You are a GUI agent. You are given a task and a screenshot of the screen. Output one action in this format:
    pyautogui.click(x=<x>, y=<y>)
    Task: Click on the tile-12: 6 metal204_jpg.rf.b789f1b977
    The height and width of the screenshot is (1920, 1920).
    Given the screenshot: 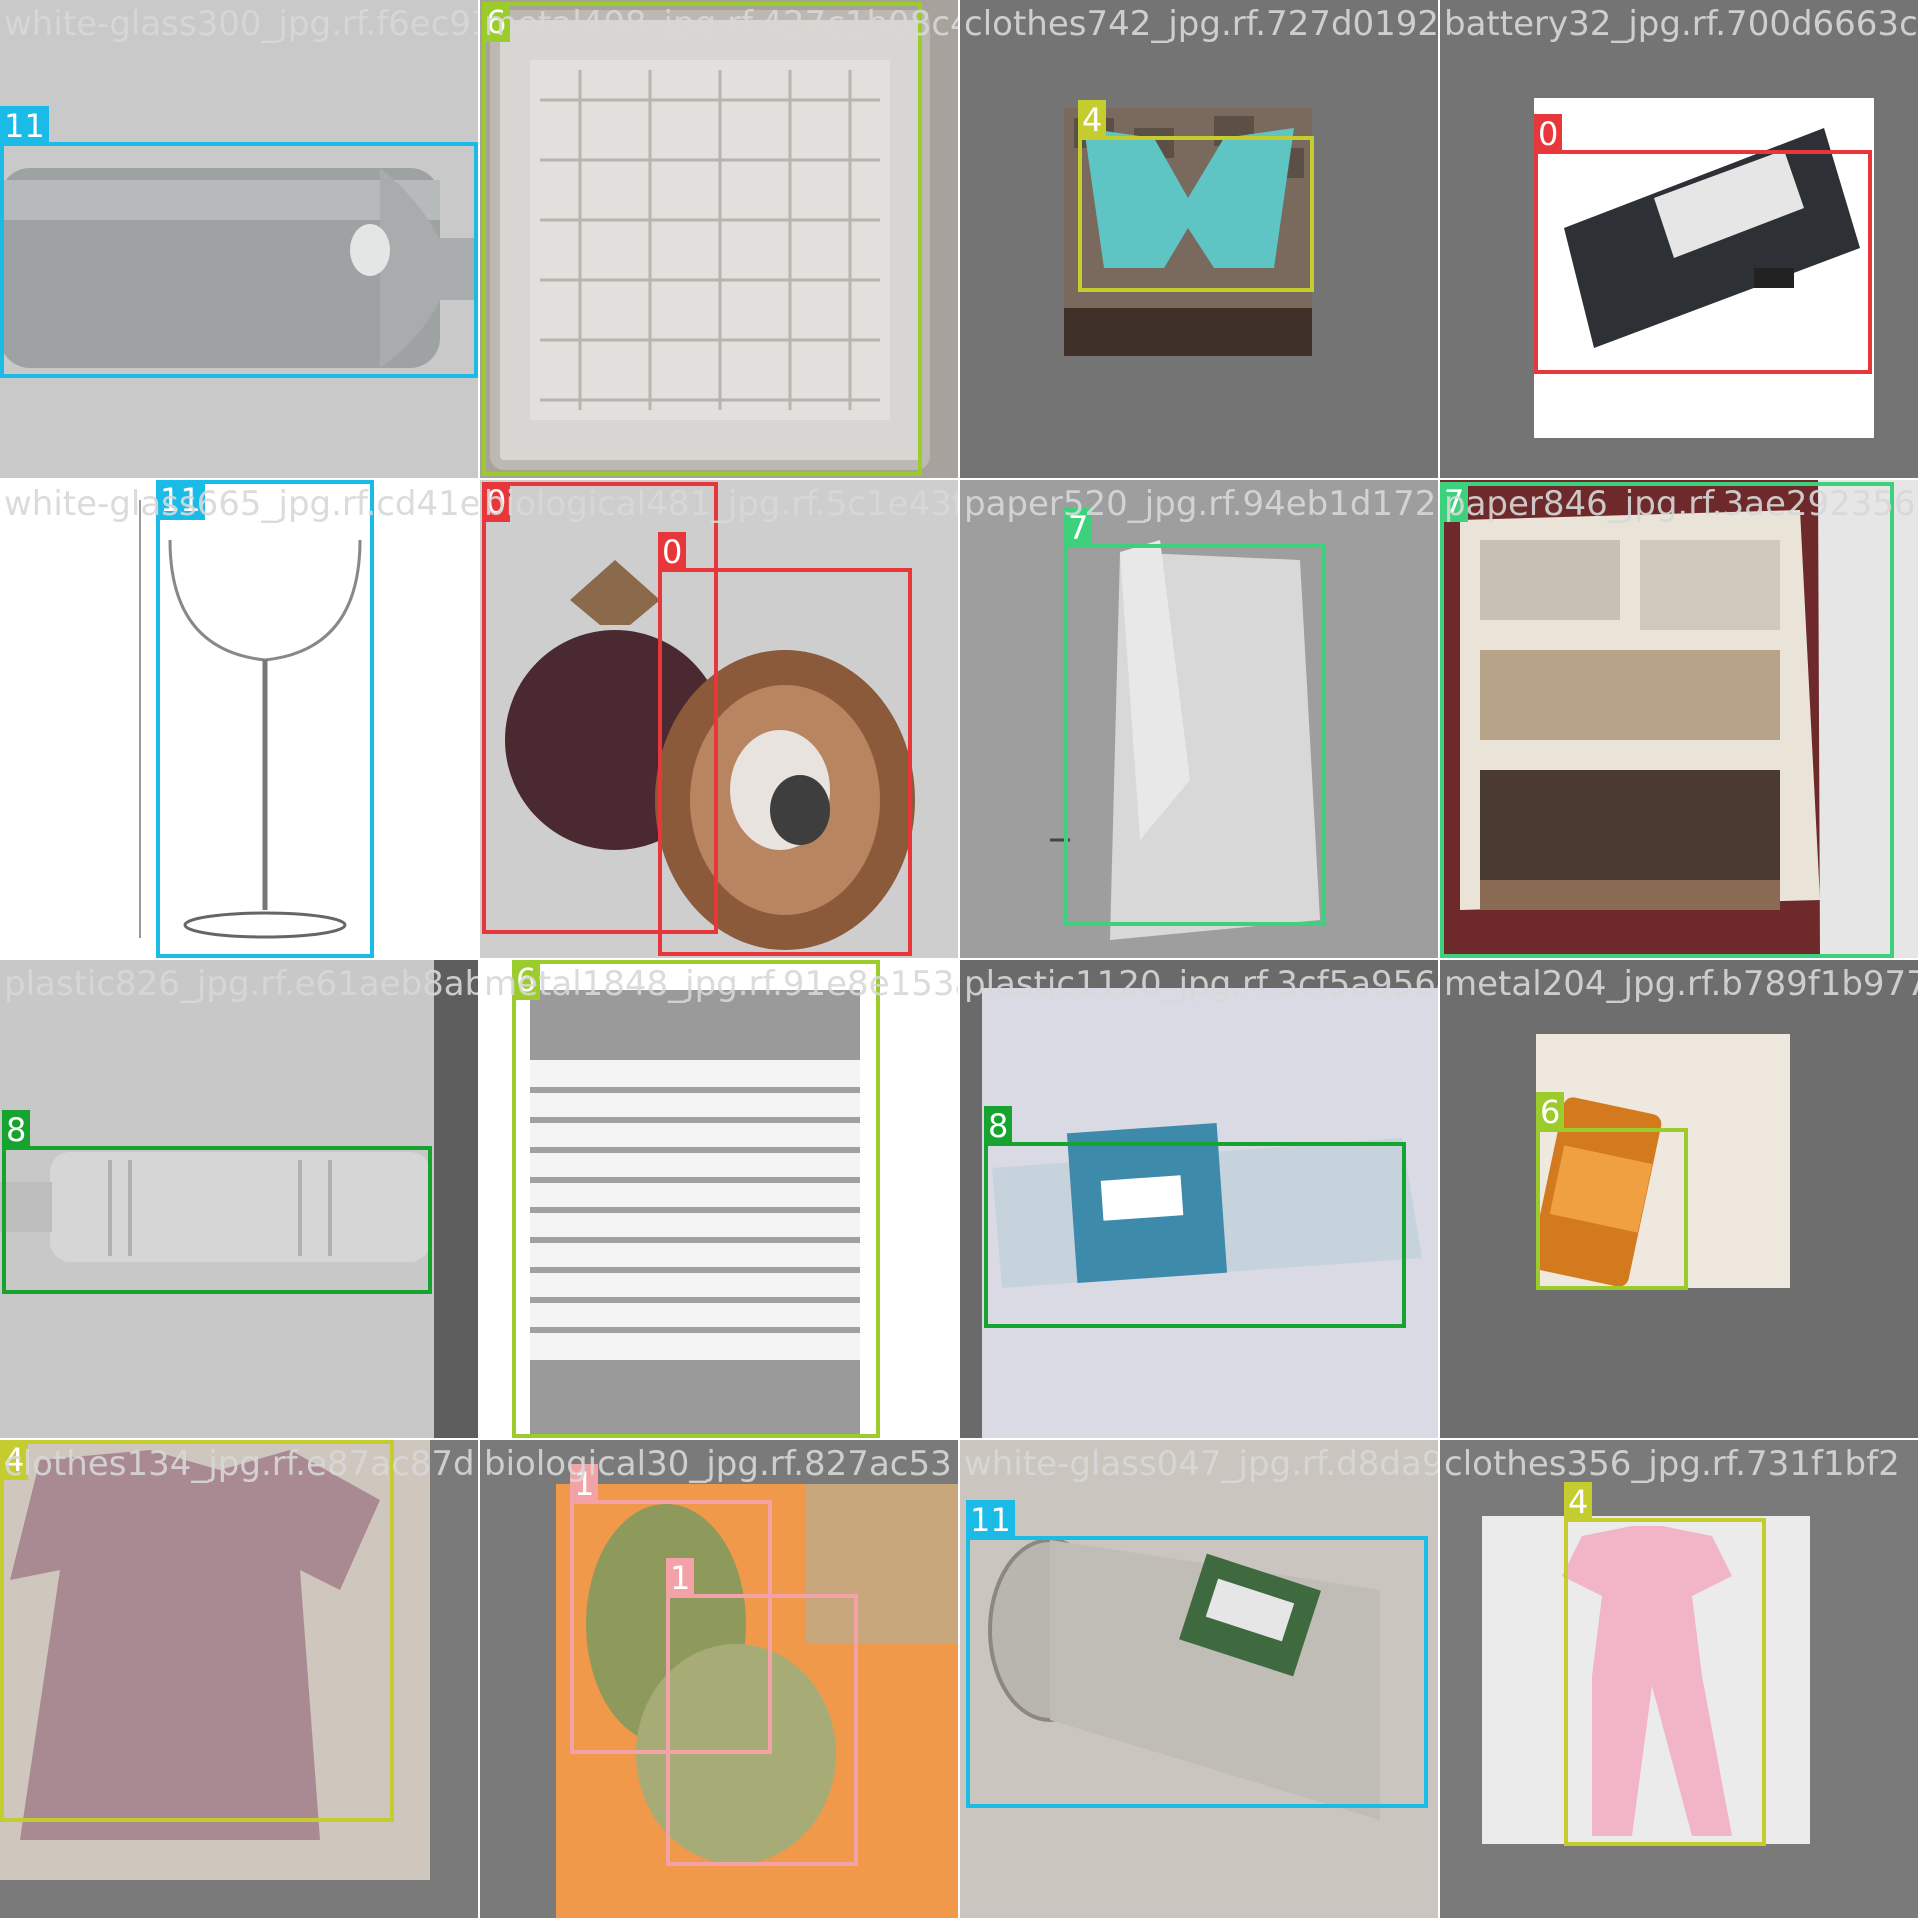 What is the action you would take?
    pyautogui.click(x=1679, y=1199)
    